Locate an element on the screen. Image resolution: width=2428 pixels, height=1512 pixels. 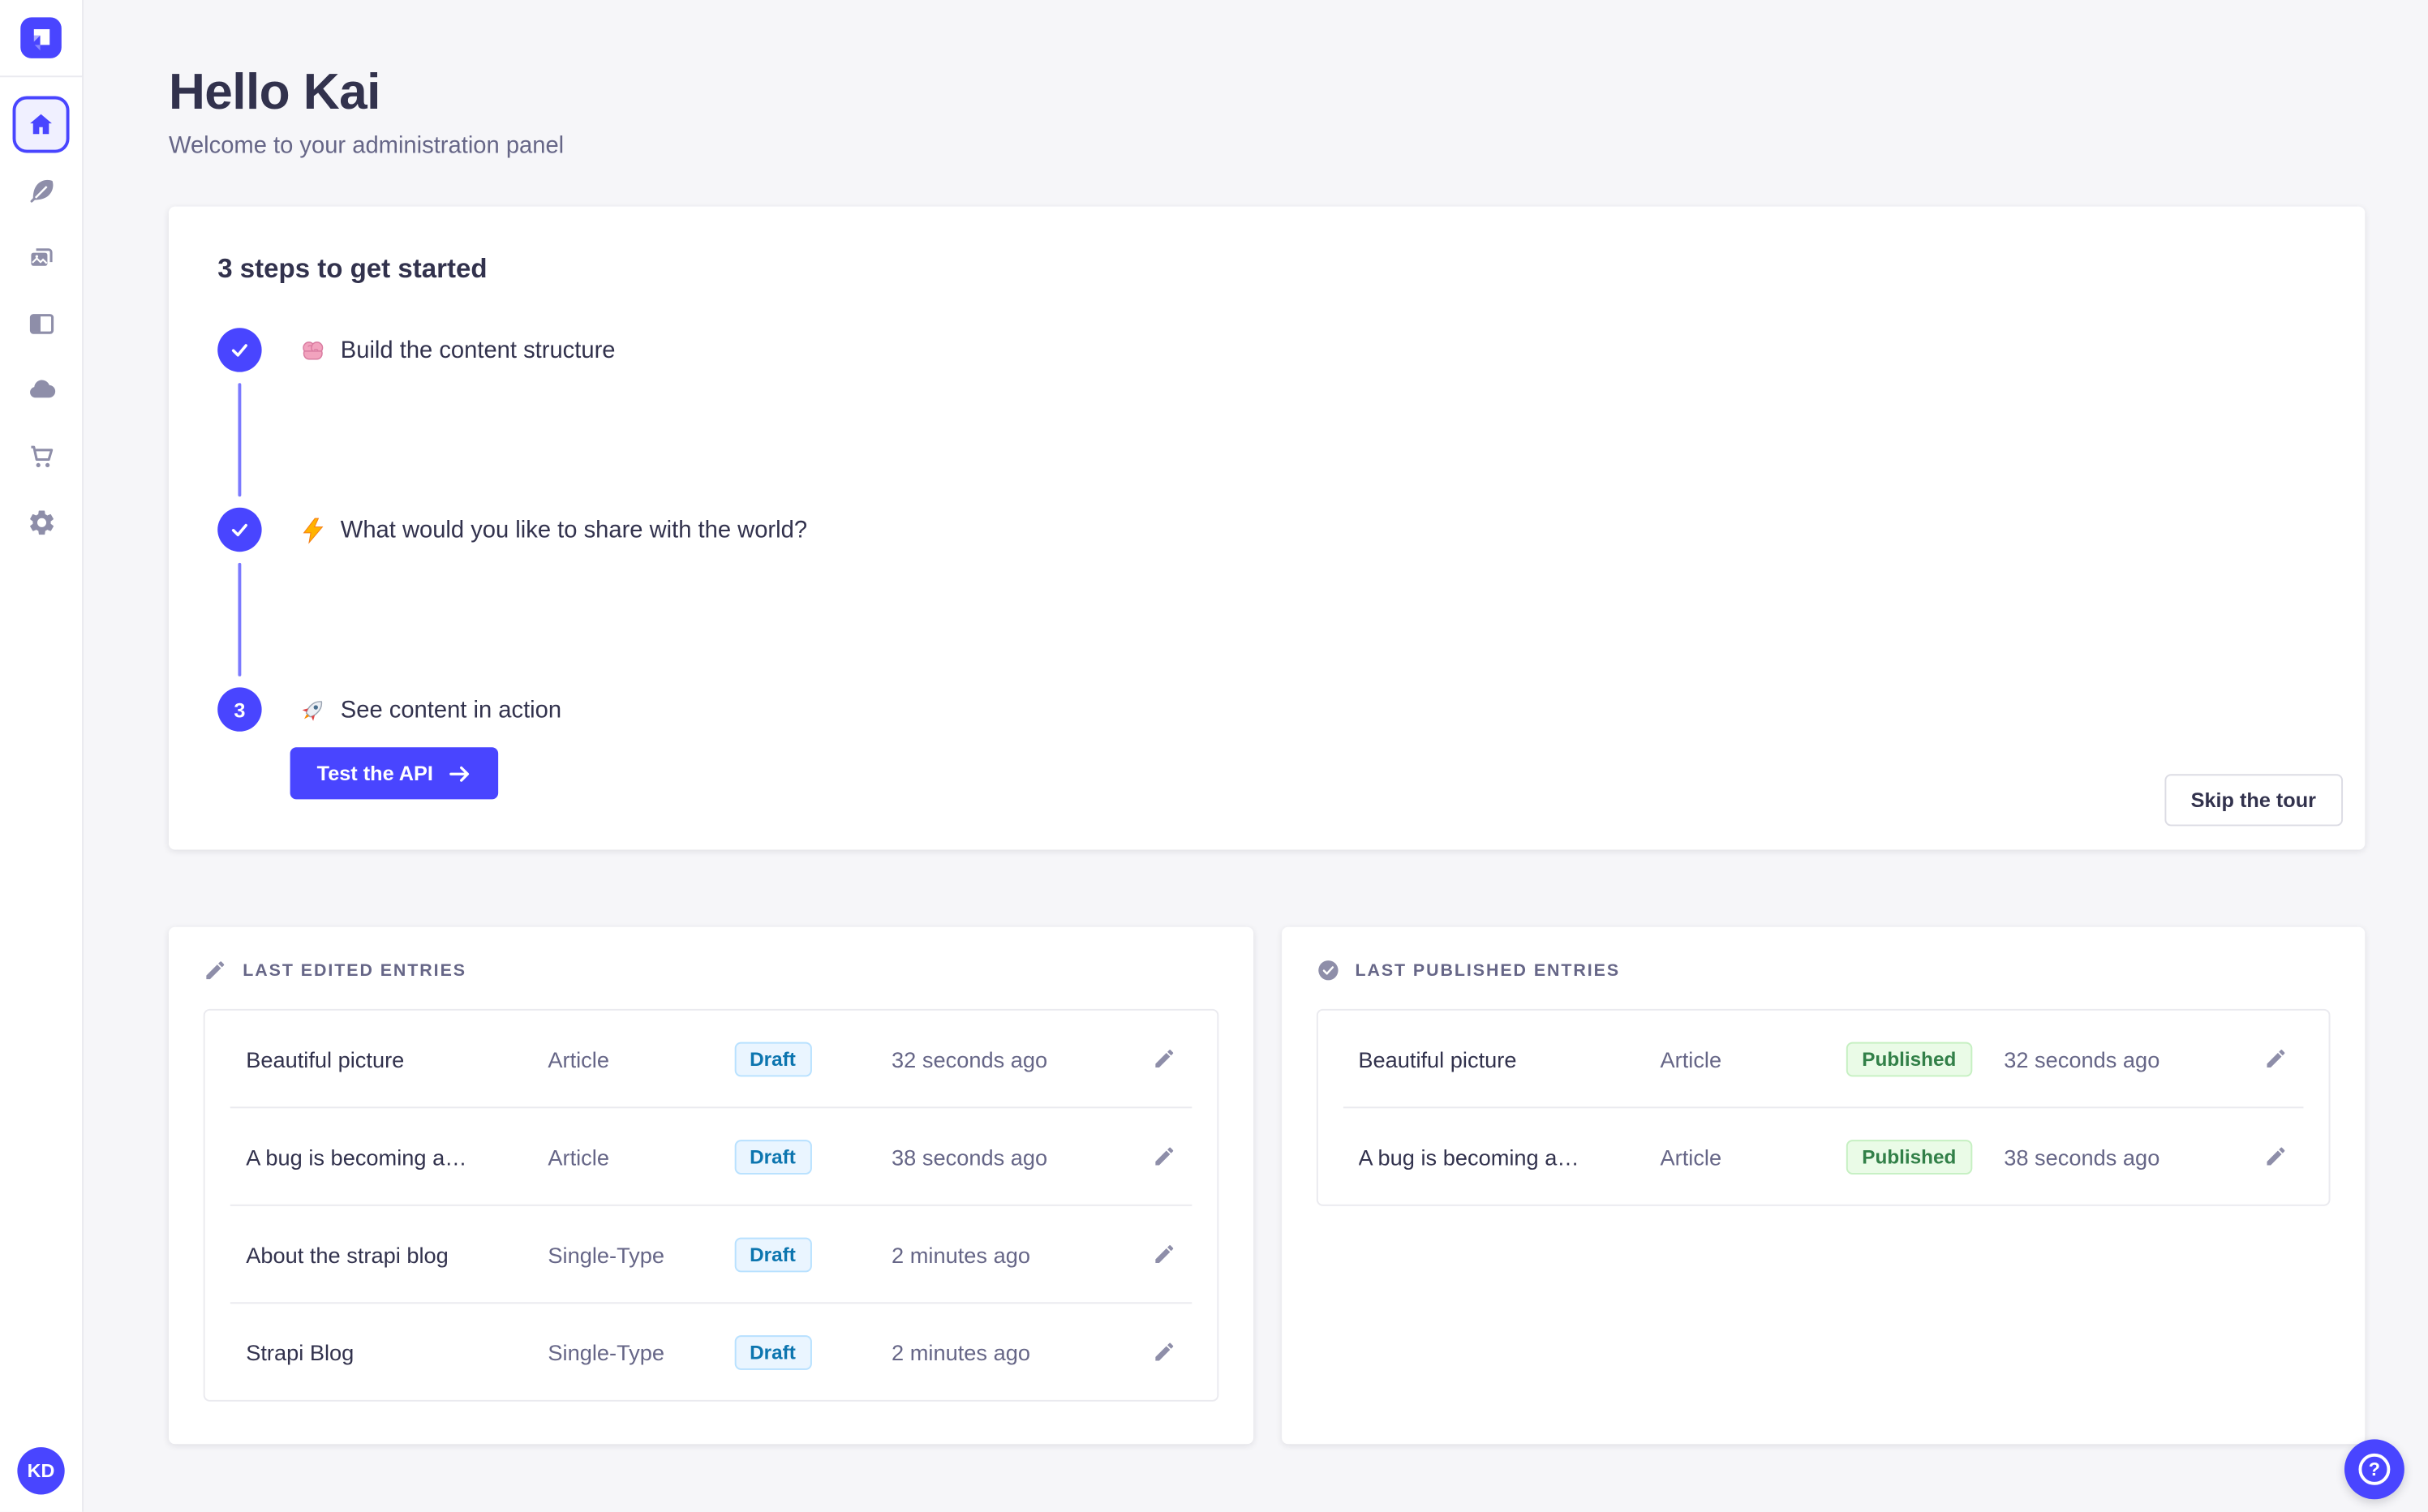
user-avatar: KD is located at coordinates (41, 1471).